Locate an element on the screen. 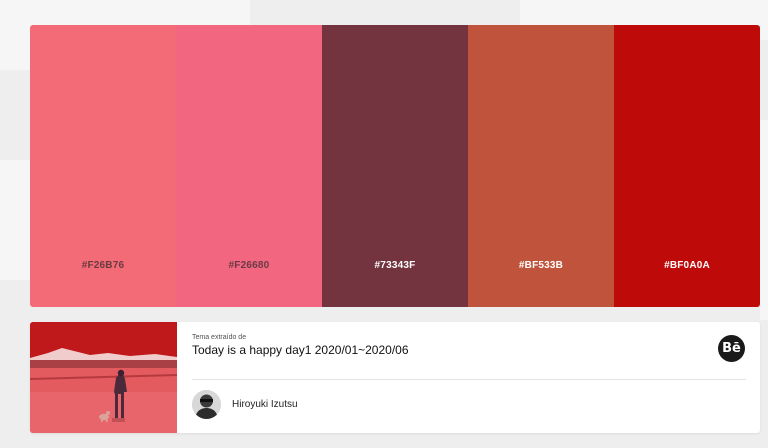  swatch-hex-label: #F26680 is located at coordinates (249, 265).